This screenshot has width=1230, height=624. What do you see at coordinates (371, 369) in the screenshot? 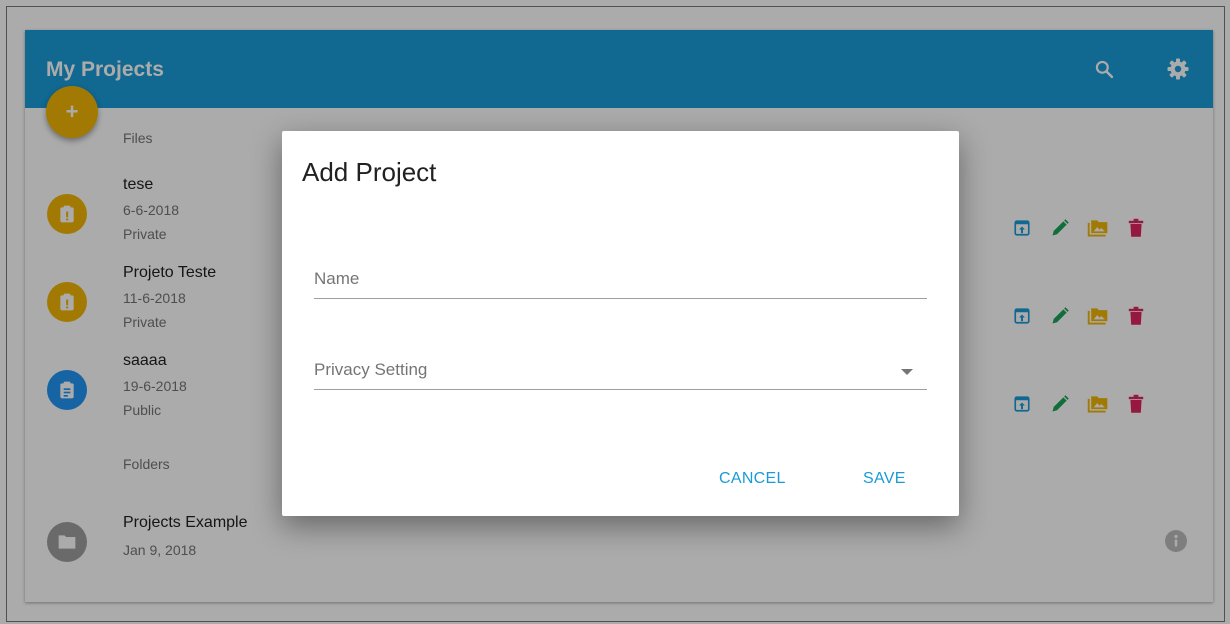
I see `privacy-placeholder: Privacy Setting` at bounding box center [371, 369].